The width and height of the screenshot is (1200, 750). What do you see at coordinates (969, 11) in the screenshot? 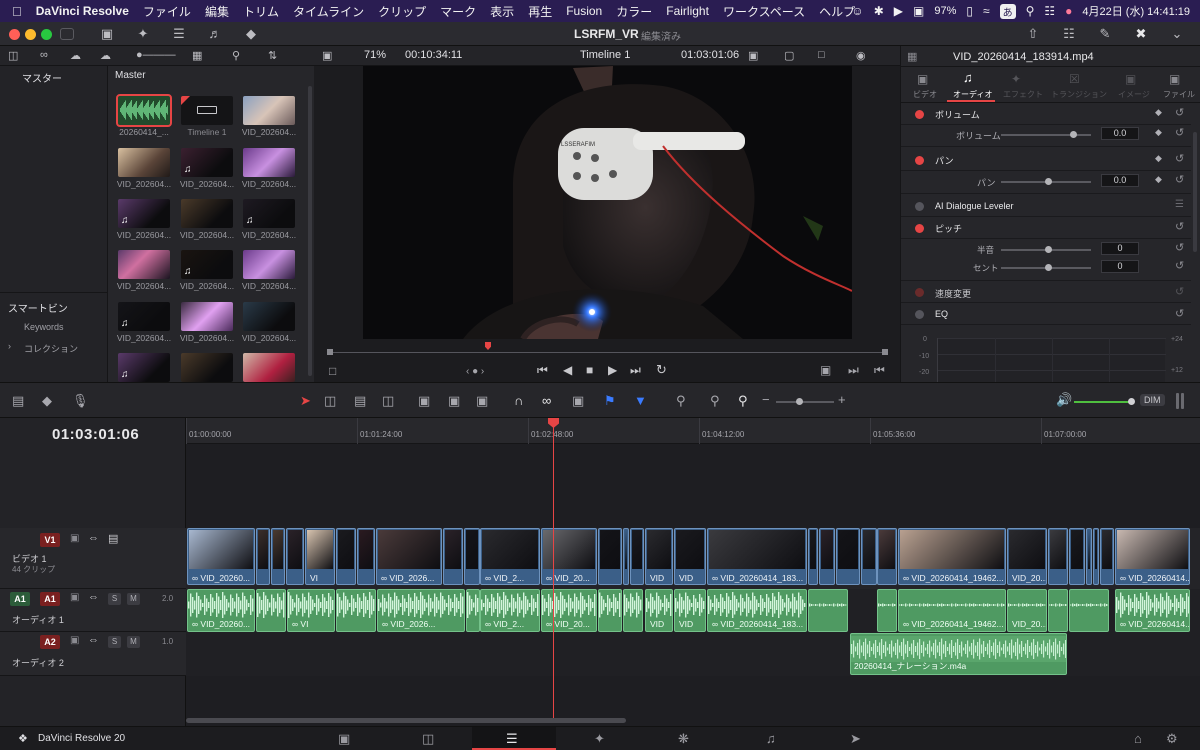
I see `battery-icon: ▯` at bounding box center [969, 11].